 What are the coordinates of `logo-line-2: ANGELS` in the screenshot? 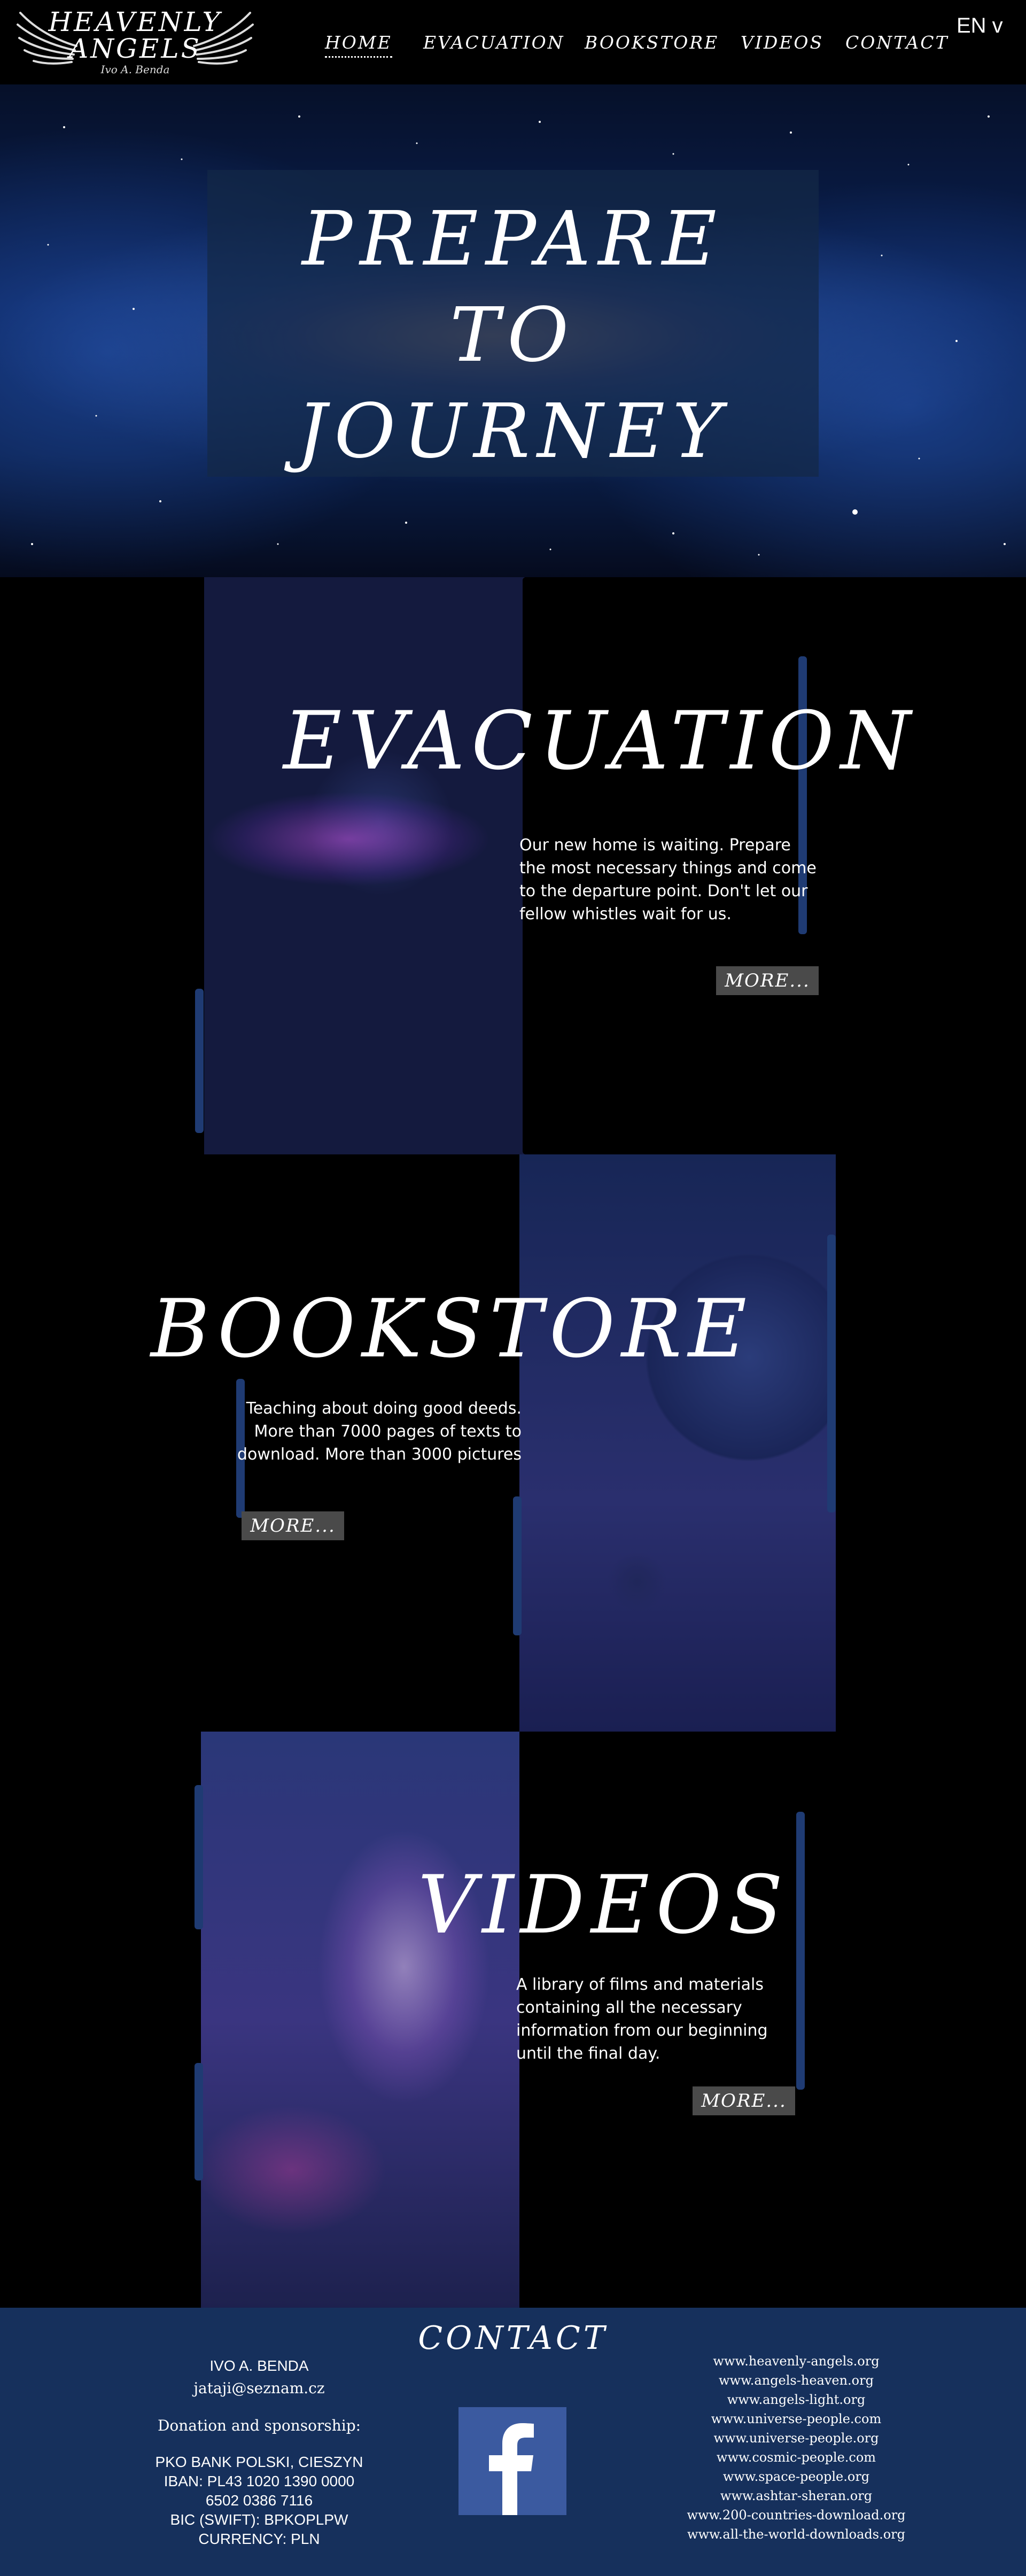 It's located at (135, 48).